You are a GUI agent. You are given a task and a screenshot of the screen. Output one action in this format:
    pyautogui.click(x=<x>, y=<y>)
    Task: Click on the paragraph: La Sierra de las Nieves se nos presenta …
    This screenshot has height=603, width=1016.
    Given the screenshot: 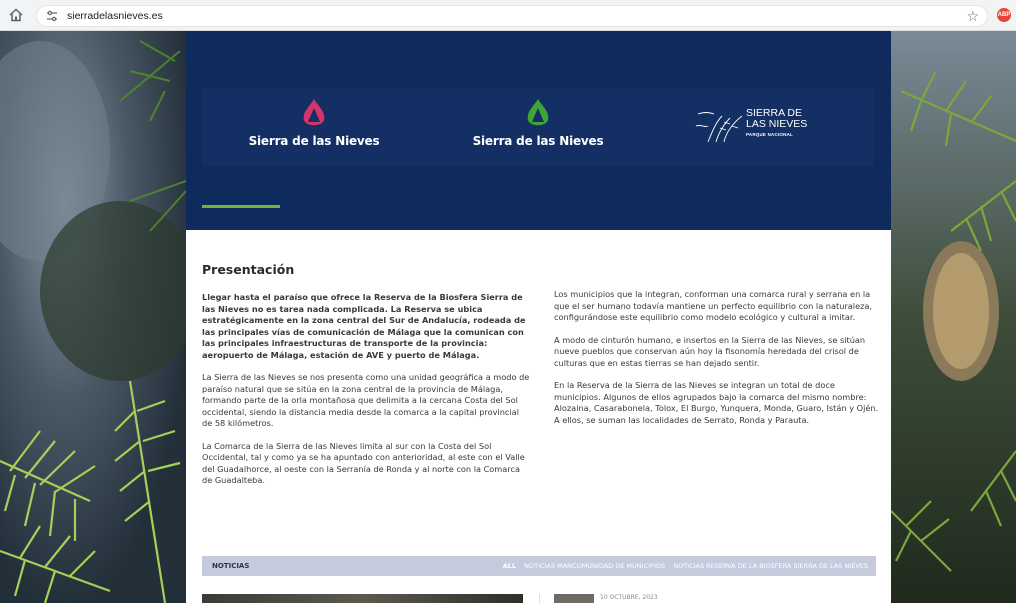 What is the action you would take?
    pyautogui.click(x=366, y=400)
    